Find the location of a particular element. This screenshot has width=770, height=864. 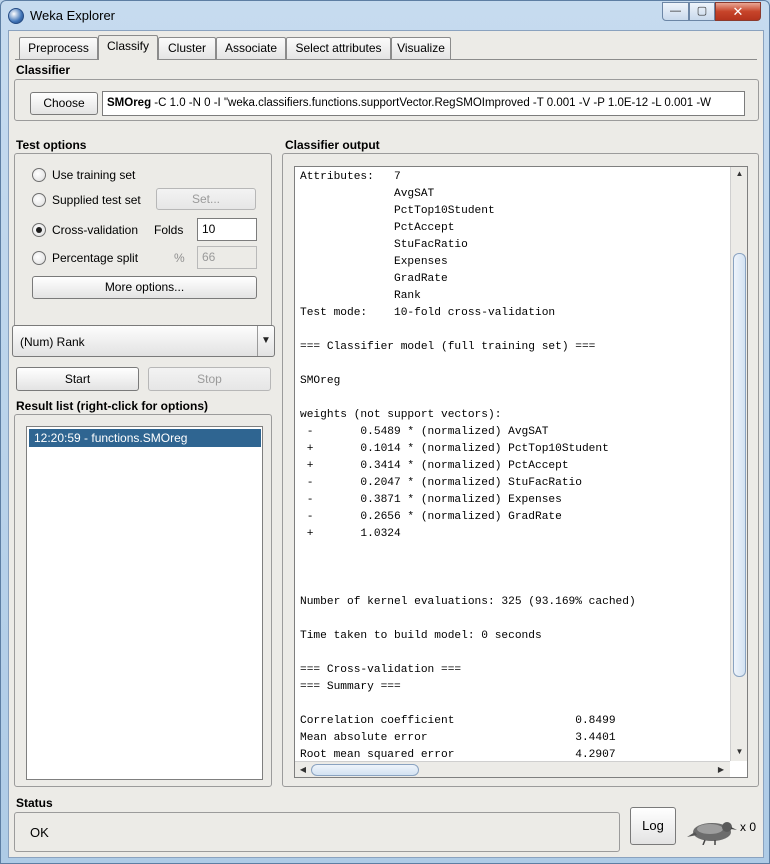

output-line: AvgSAT is located at coordinates (367, 194).